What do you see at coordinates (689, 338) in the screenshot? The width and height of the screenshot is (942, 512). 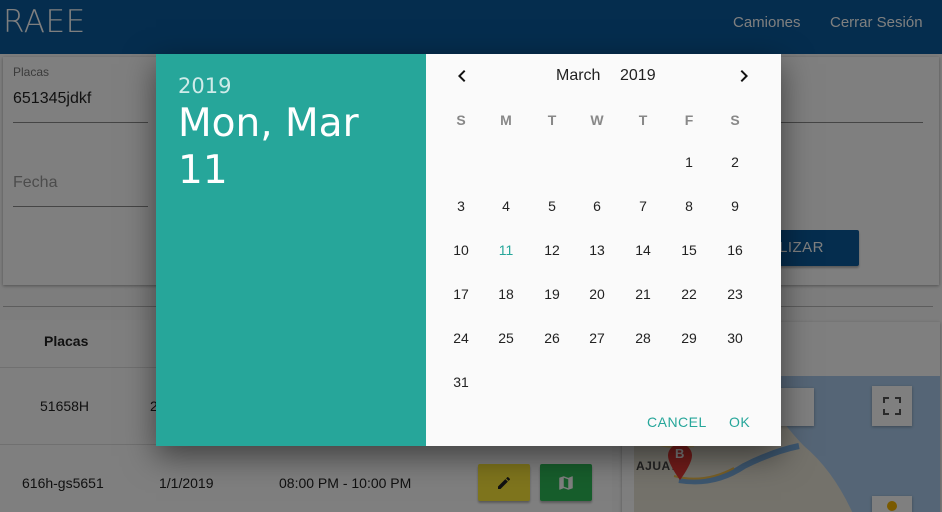 I see `calendar-day: 29` at bounding box center [689, 338].